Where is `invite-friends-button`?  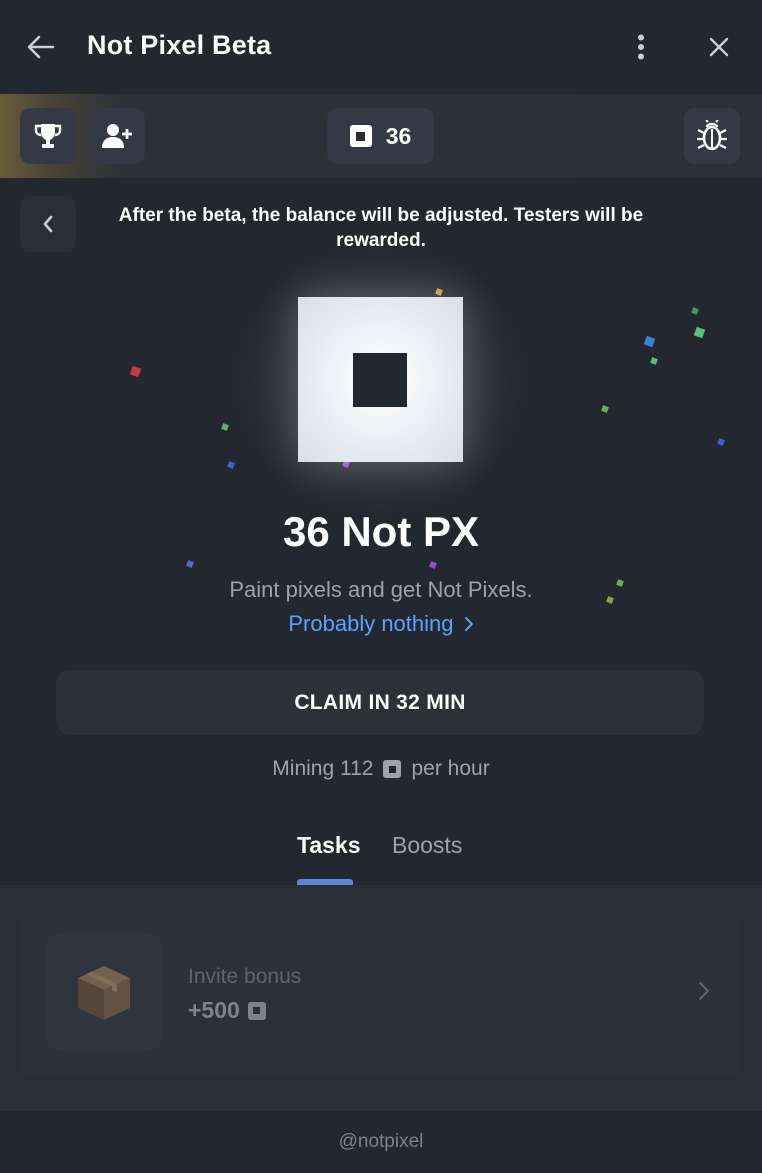
invite-friends-button is located at coordinates (117, 136).